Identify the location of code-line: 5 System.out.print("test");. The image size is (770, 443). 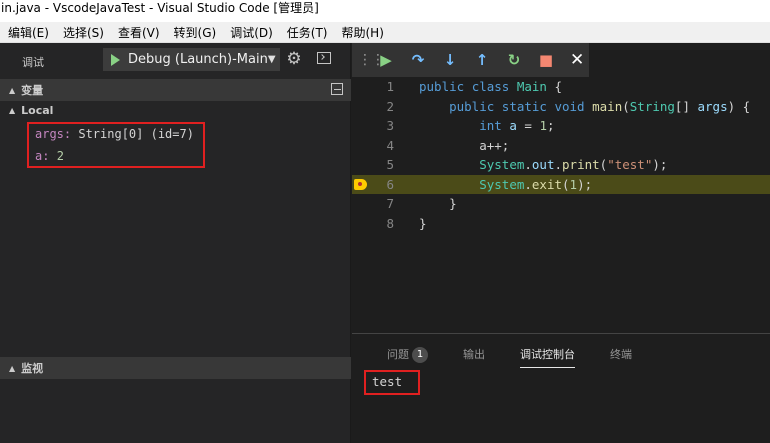
(561, 165).